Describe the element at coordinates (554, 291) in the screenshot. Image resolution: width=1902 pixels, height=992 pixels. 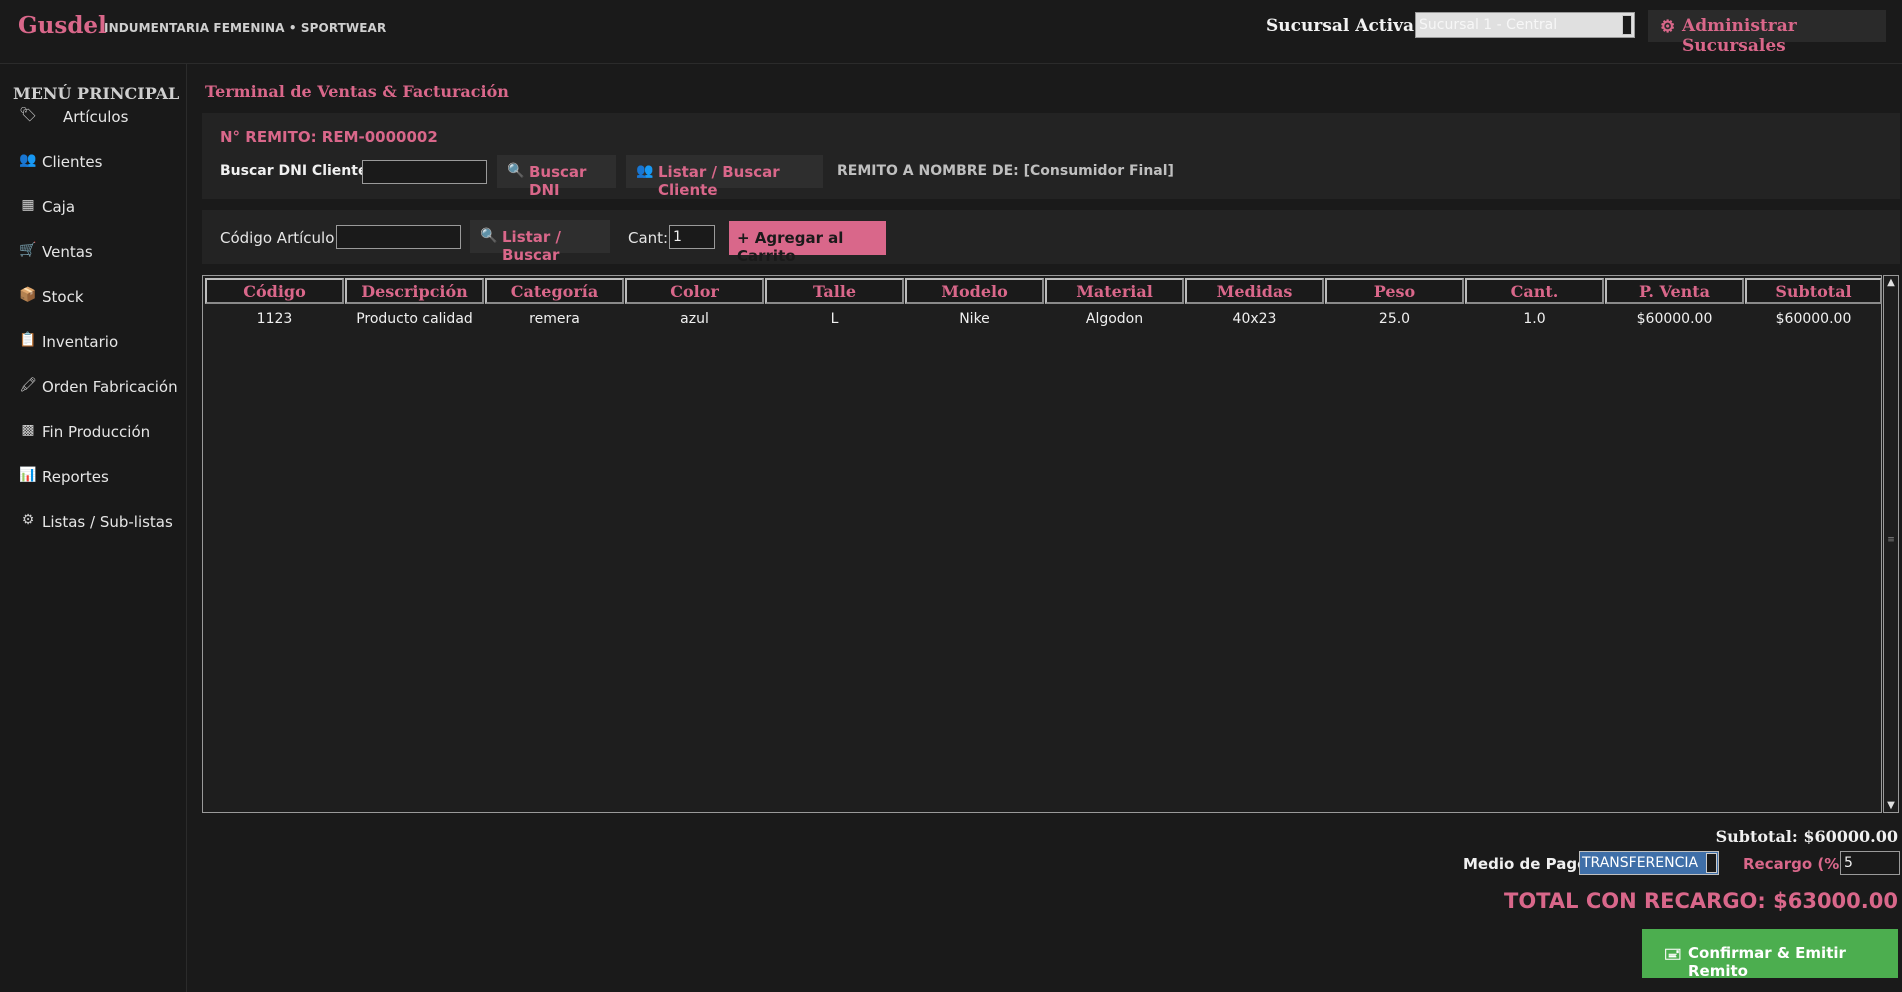
I see `column-header-categoria: Categoría` at that location.